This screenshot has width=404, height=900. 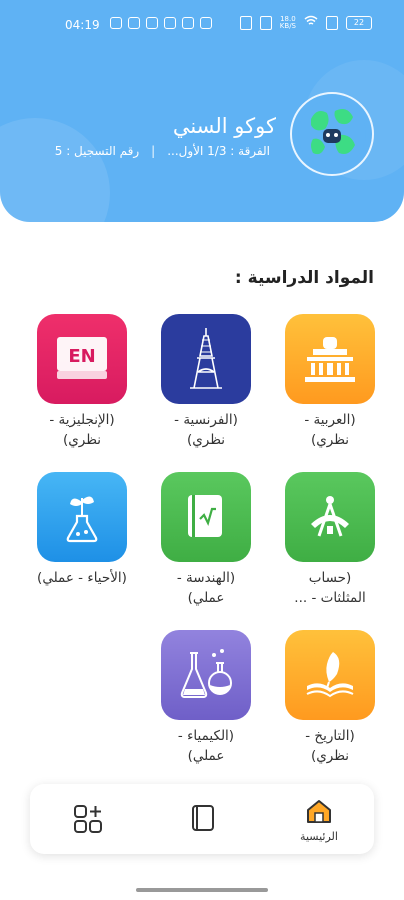 What do you see at coordinates (330, 430) in the screenshot?
I see `subject-label: (العربية - نظري)` at bounding box center [330, 430].